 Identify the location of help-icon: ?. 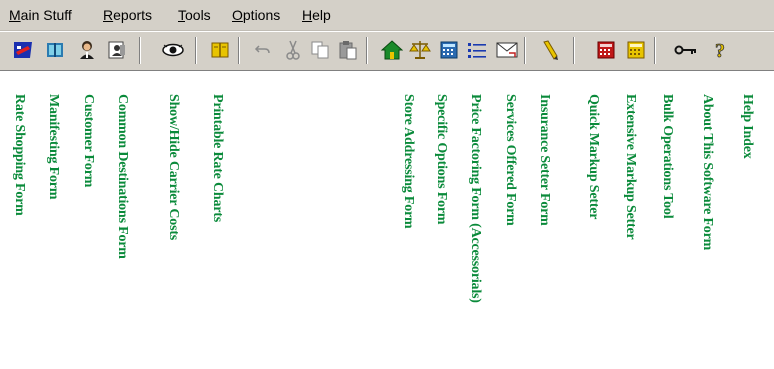
(720, 50).